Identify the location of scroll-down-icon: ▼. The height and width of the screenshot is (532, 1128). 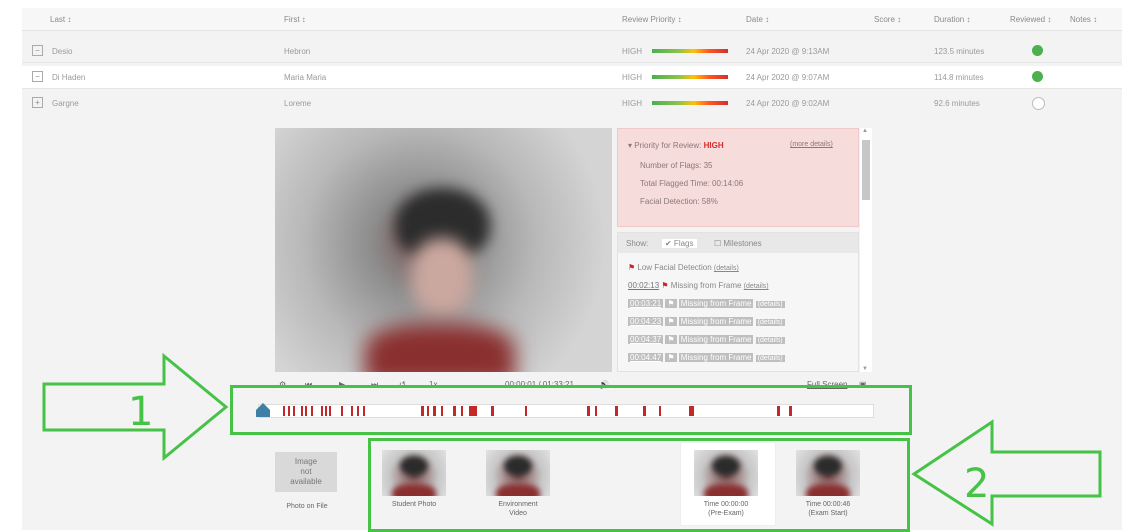
(865, 369).